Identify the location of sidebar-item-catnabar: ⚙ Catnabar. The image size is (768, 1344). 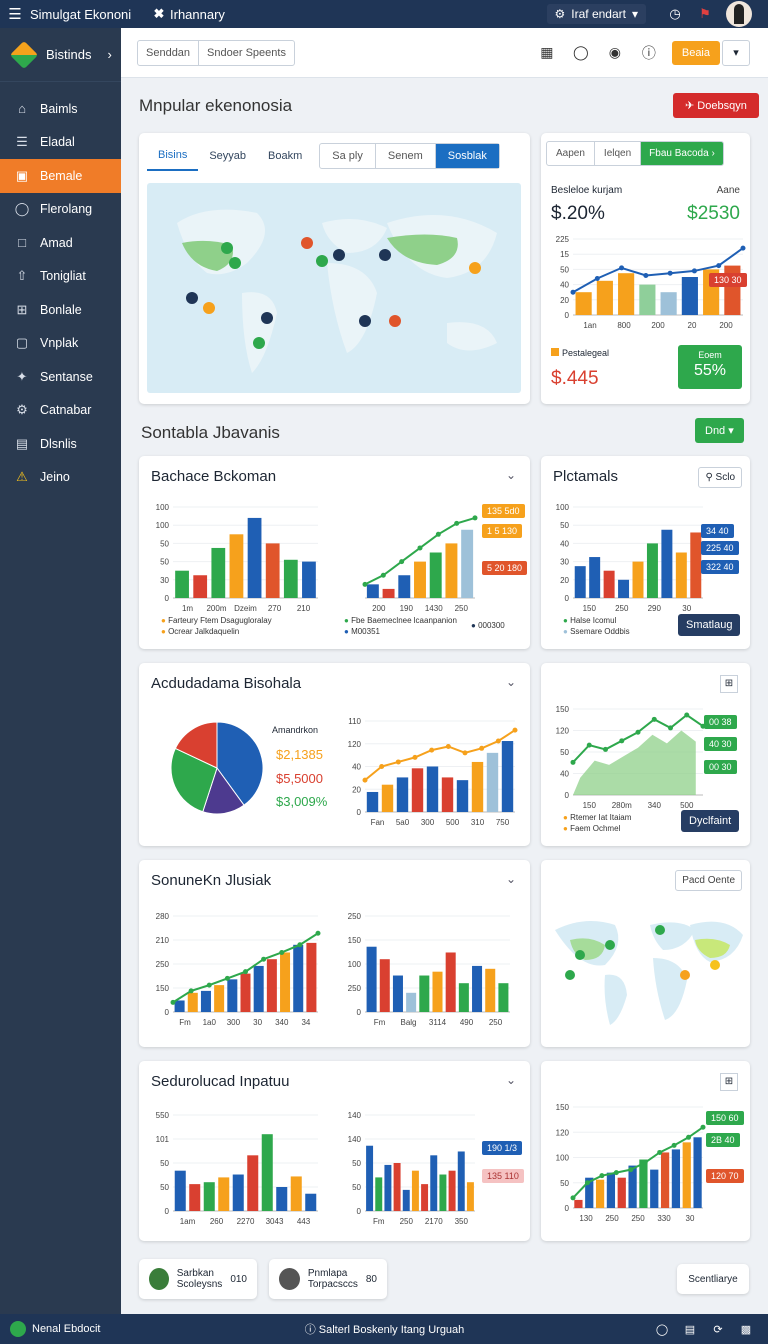
(60, 411).